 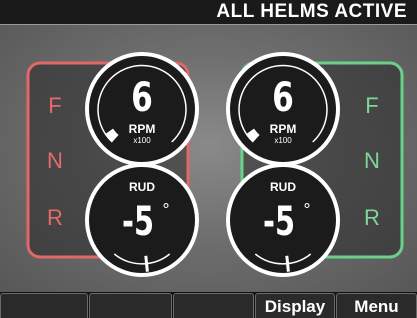 I want to click on port-rudder-unit: °, so click(x=166, y=209).